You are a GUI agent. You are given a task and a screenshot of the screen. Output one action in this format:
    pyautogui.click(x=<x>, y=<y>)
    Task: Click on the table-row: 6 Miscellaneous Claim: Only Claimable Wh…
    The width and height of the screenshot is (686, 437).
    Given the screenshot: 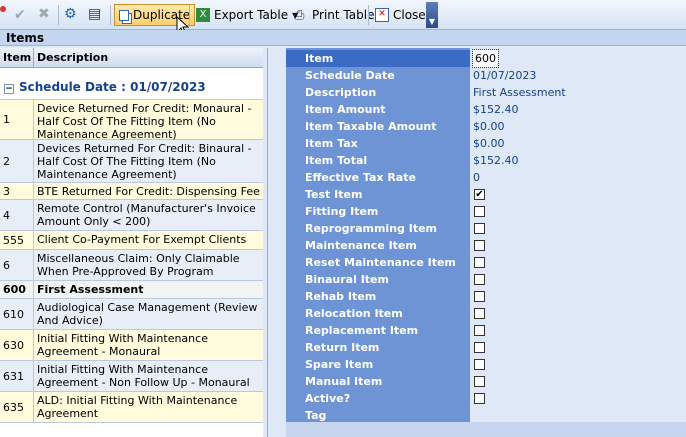 What is the action you would take?
    pyautogui.click(x=133, y=265)
    